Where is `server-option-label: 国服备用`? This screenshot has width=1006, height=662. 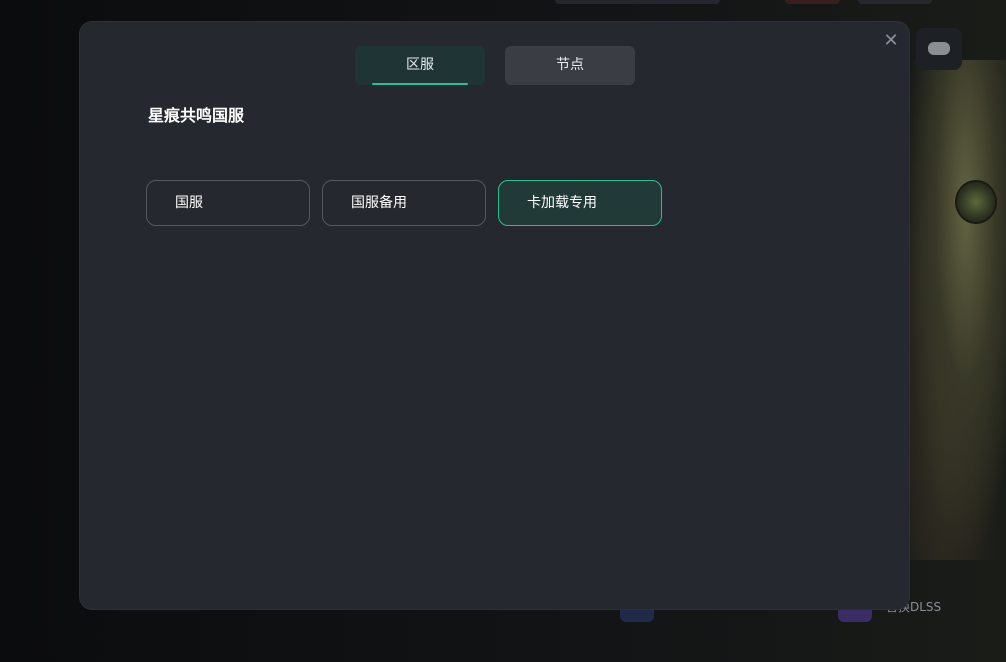
server-option-label: 国服备用 is located at coordinates (379, 203).